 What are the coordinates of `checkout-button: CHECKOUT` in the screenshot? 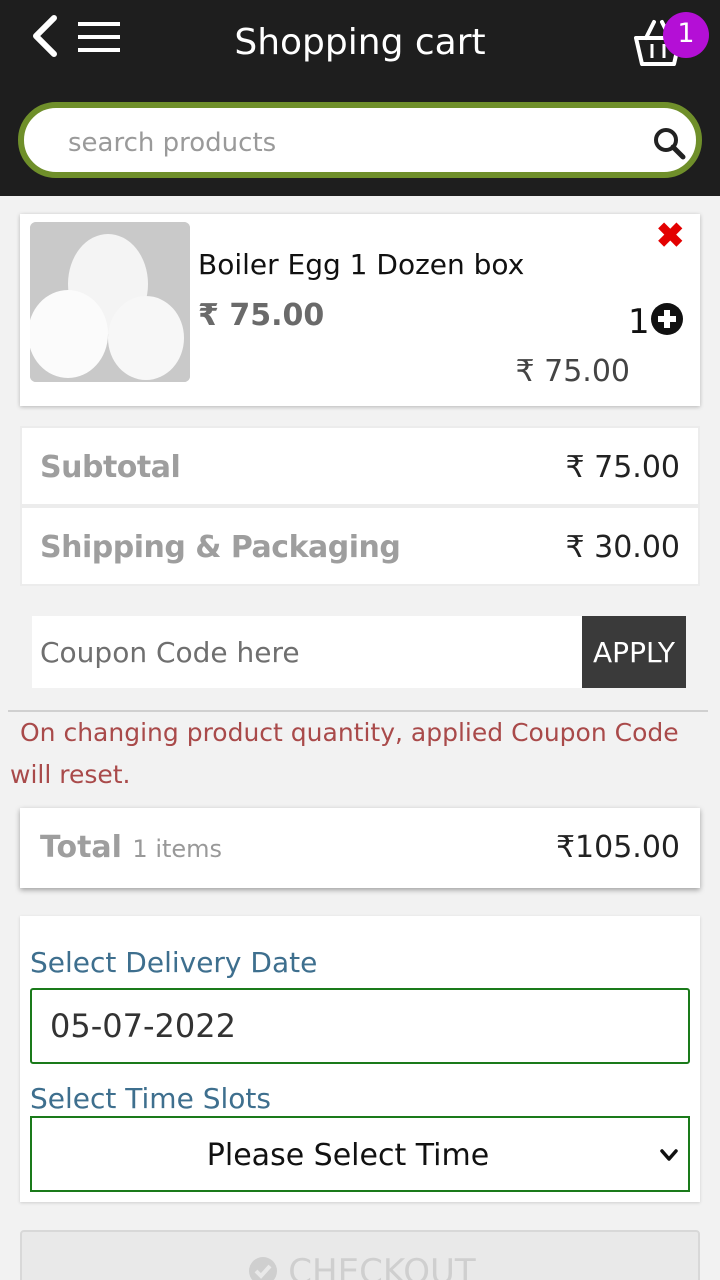 It's located at (360, 1255).